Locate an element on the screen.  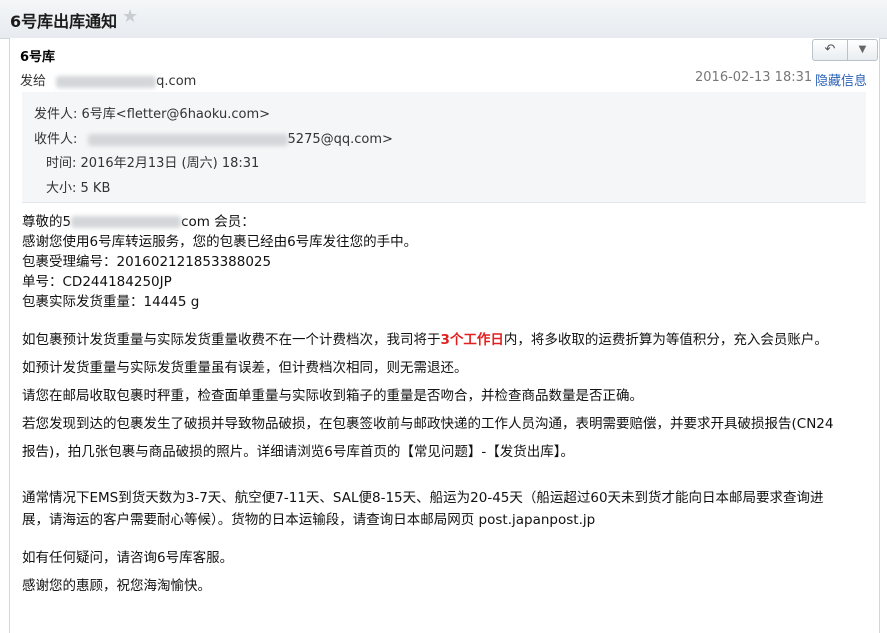
body-line: 如预计发货重量与实际发货重量虽有误差，但计费档次相同，则无需退还。 is located at coordinates (245, 368).